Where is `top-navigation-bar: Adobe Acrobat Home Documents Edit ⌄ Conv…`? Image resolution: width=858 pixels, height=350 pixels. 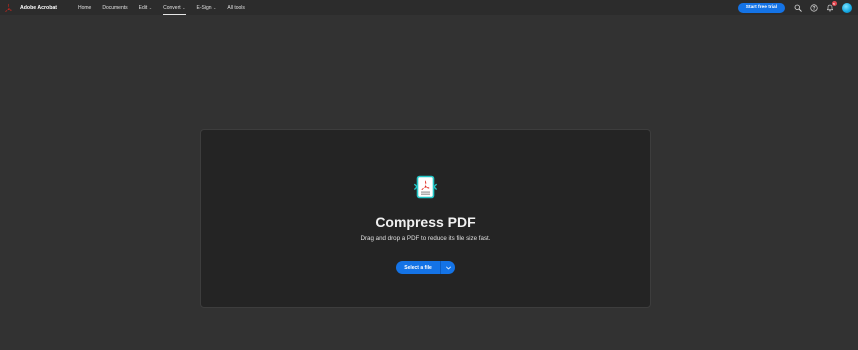
top-navigation-bar: Adobe Acrobat Home Documents Edit ⌄ Conv… is located at coordinates (429, 7).